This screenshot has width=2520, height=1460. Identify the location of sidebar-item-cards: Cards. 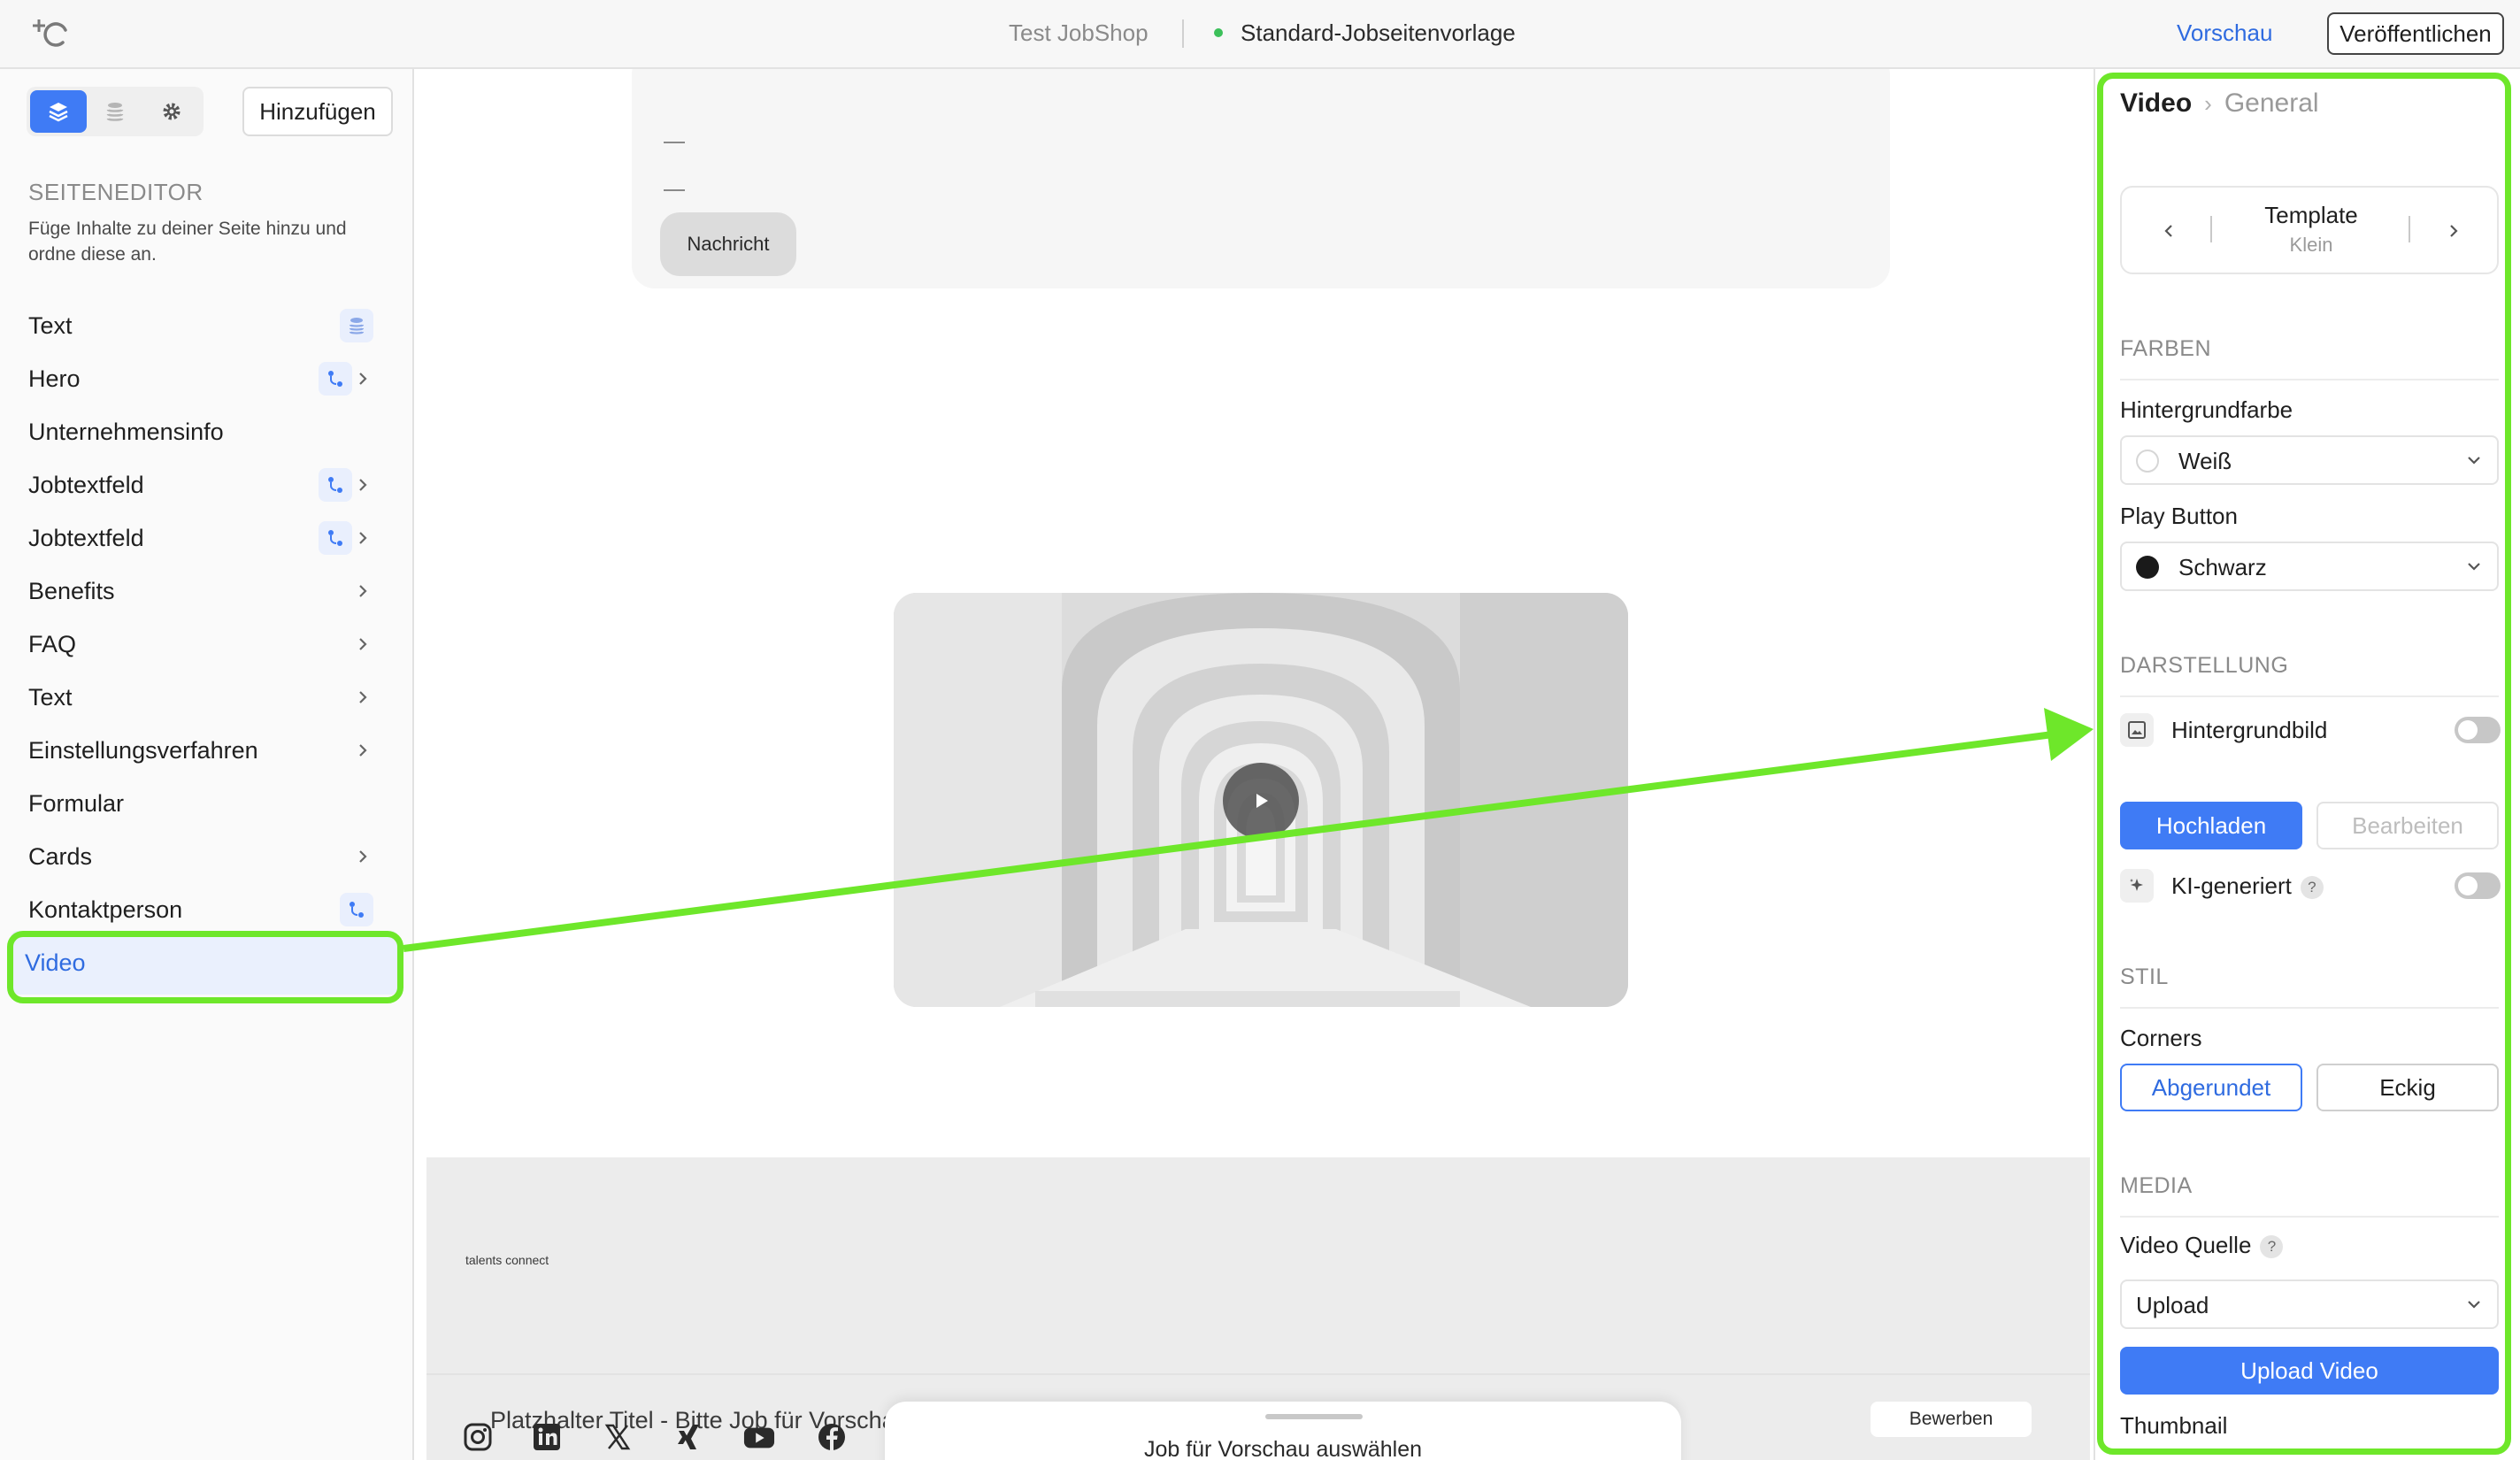
(207, 857).